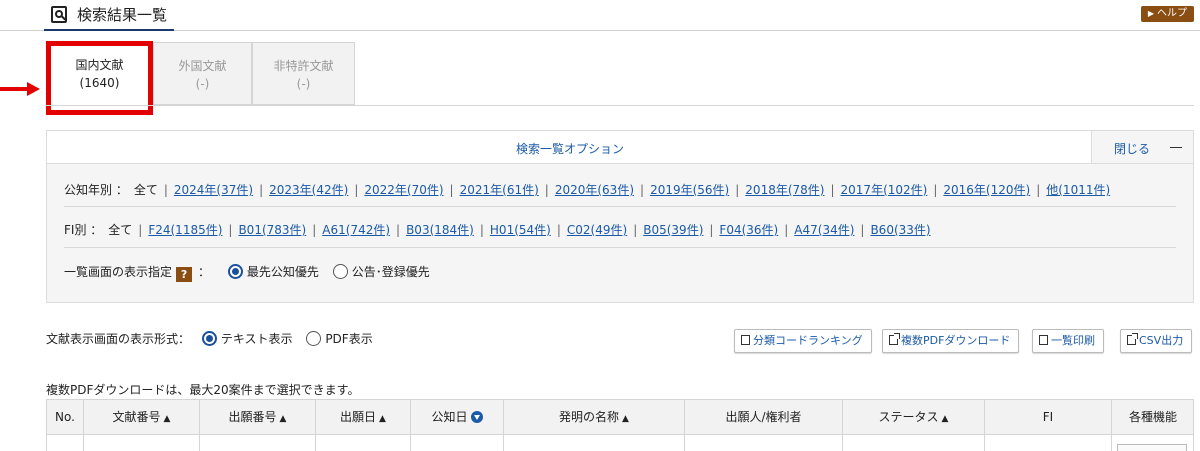 This screenshot has height=451, width=1200. Describe the element at coordinates (1048, 417) in the screenshot. I see `column-header-fi: FI` at that location.